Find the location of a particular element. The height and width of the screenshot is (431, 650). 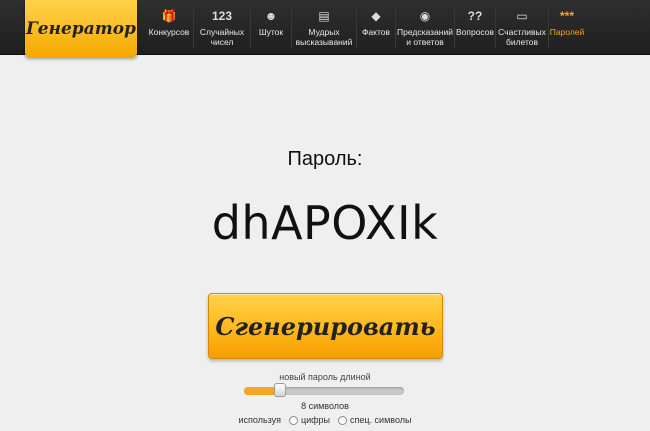

nav-item-jokes: ☻ Шуток is located at coordinates (271, 27).